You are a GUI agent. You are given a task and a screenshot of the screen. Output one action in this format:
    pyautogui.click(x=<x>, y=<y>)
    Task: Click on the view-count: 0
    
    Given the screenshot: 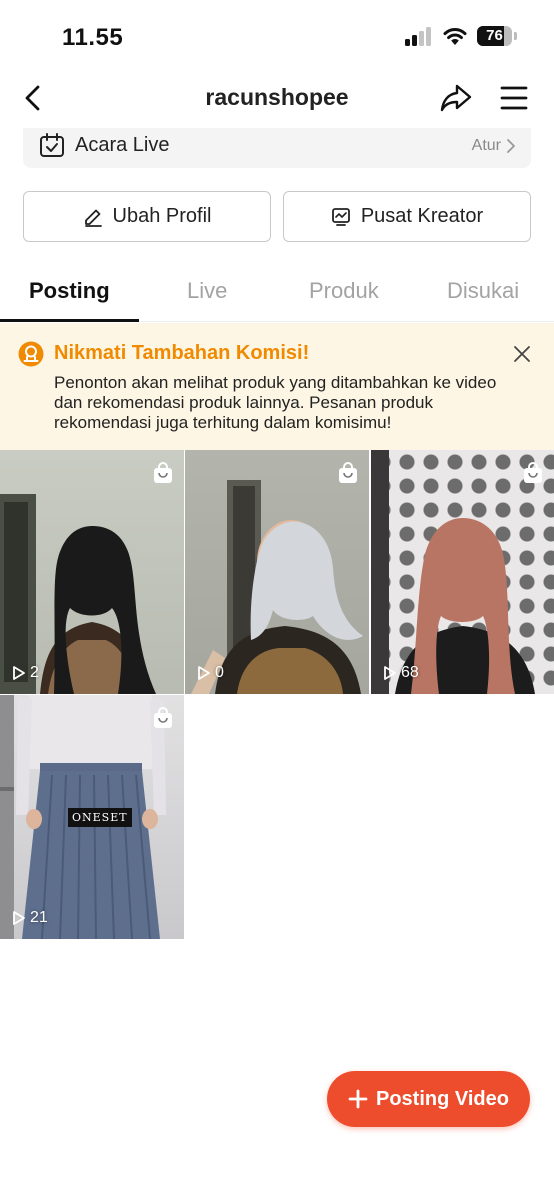 What is the action you would take?
    pyautogui.click(x=210, y=673)
    